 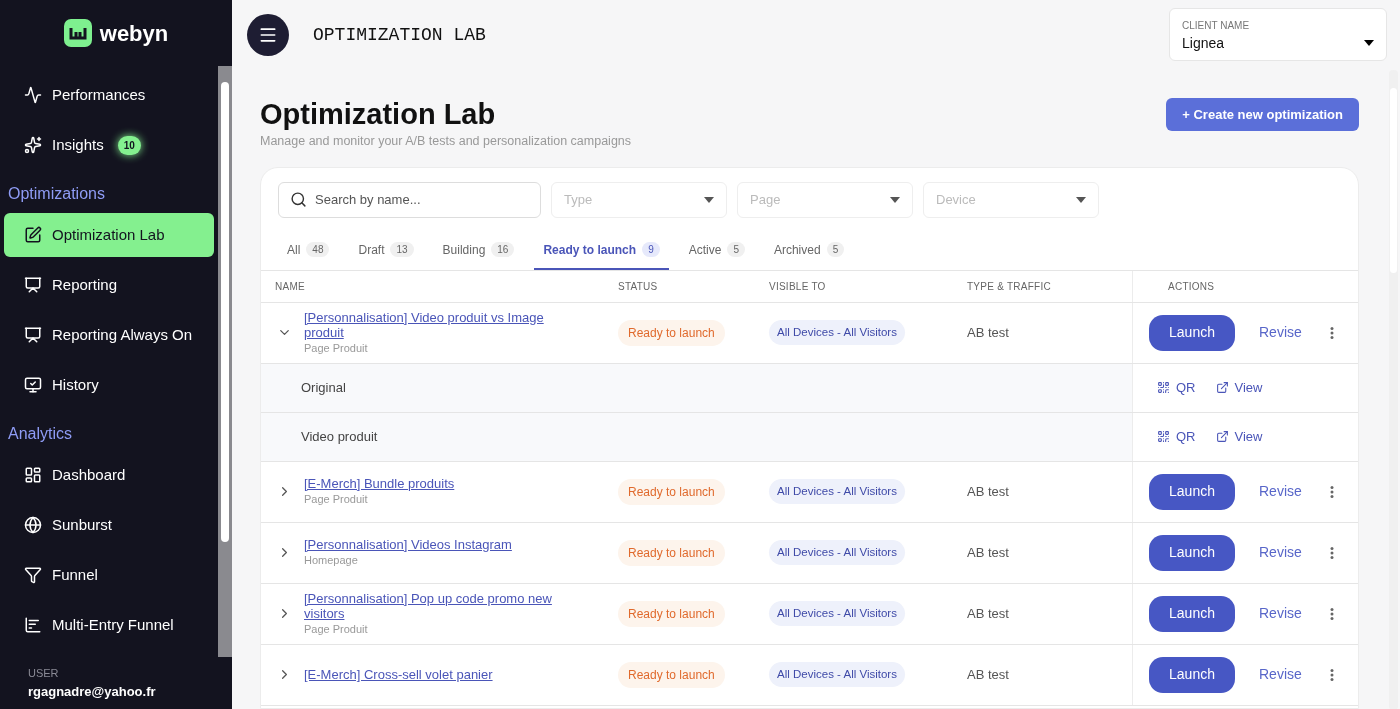 I want to click on sidebar-item: Reporting Always On, so click(x=109, y=335).